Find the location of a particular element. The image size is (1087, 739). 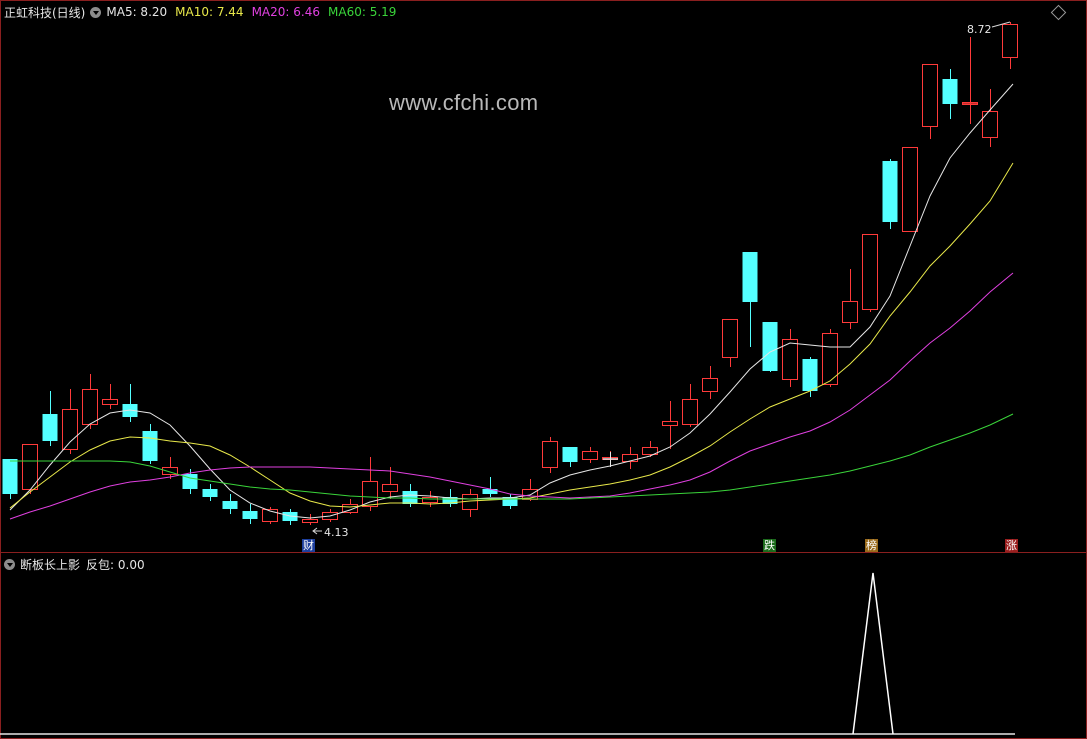

svg-text: 4.13 is located at coordinates (336, 532).